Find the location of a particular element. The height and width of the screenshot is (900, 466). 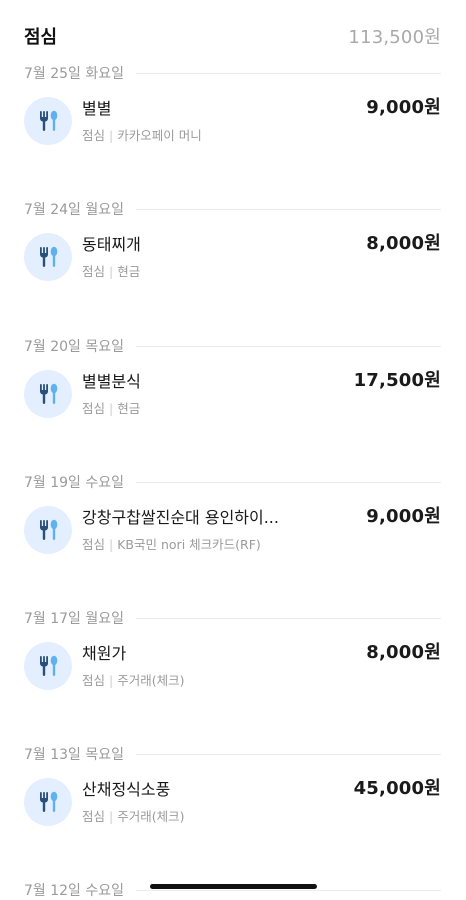

merchant-name: 채원가 is located at coordinates (104, 653).